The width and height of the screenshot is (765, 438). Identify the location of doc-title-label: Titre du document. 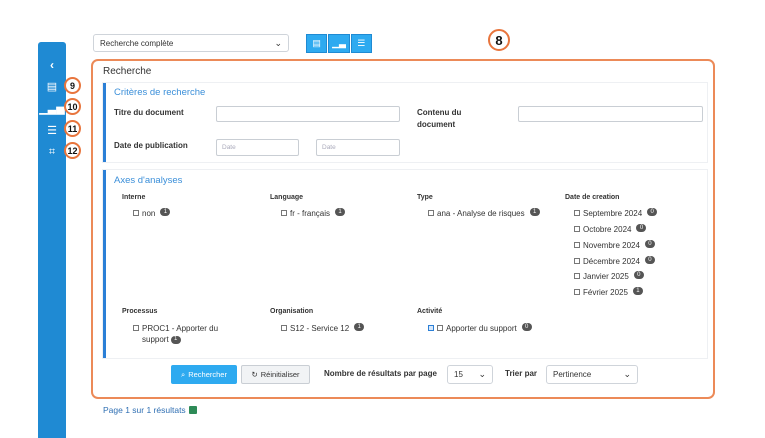
(149, 112).